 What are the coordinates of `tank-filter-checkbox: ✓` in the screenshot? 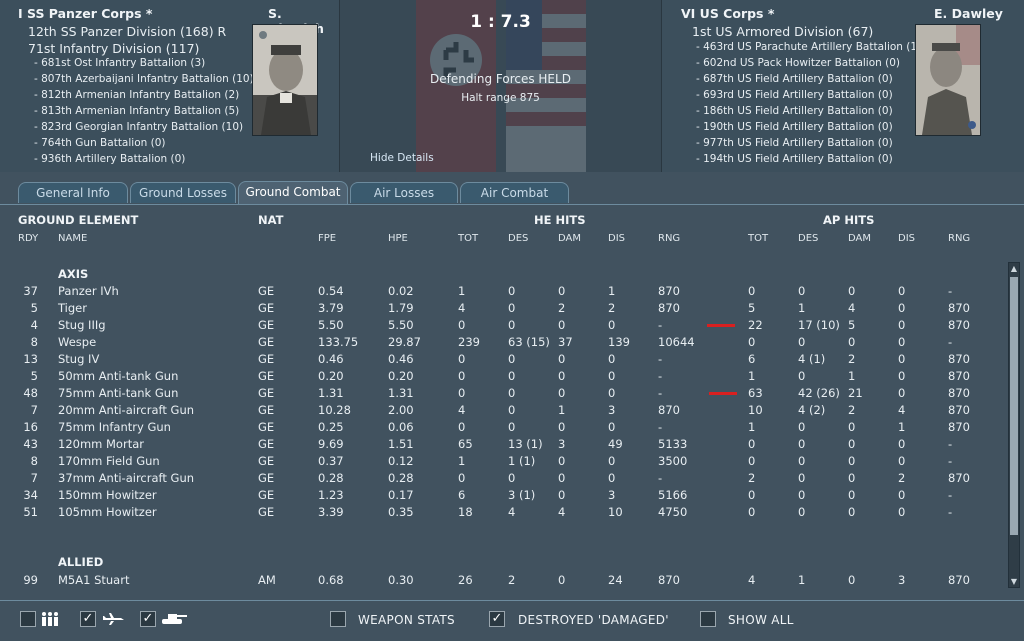 It's located at (148, 619).